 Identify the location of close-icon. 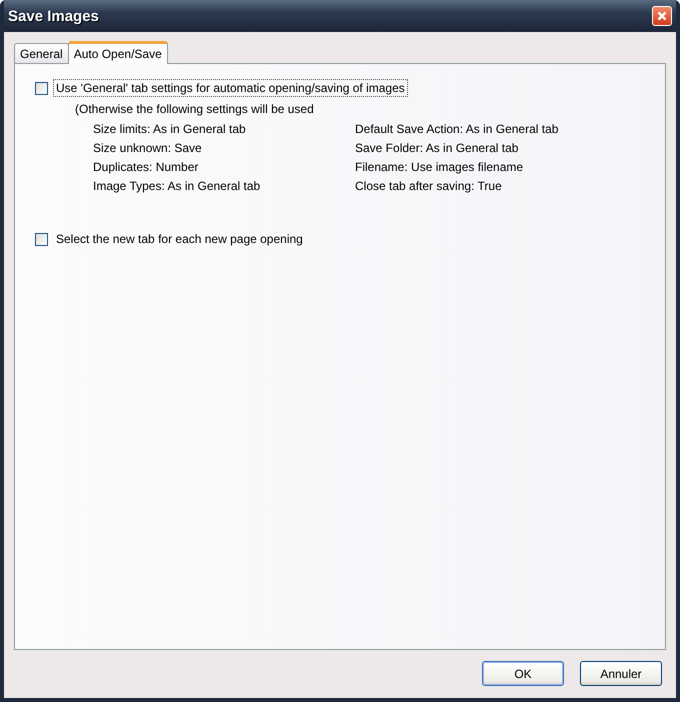
(662, 16).